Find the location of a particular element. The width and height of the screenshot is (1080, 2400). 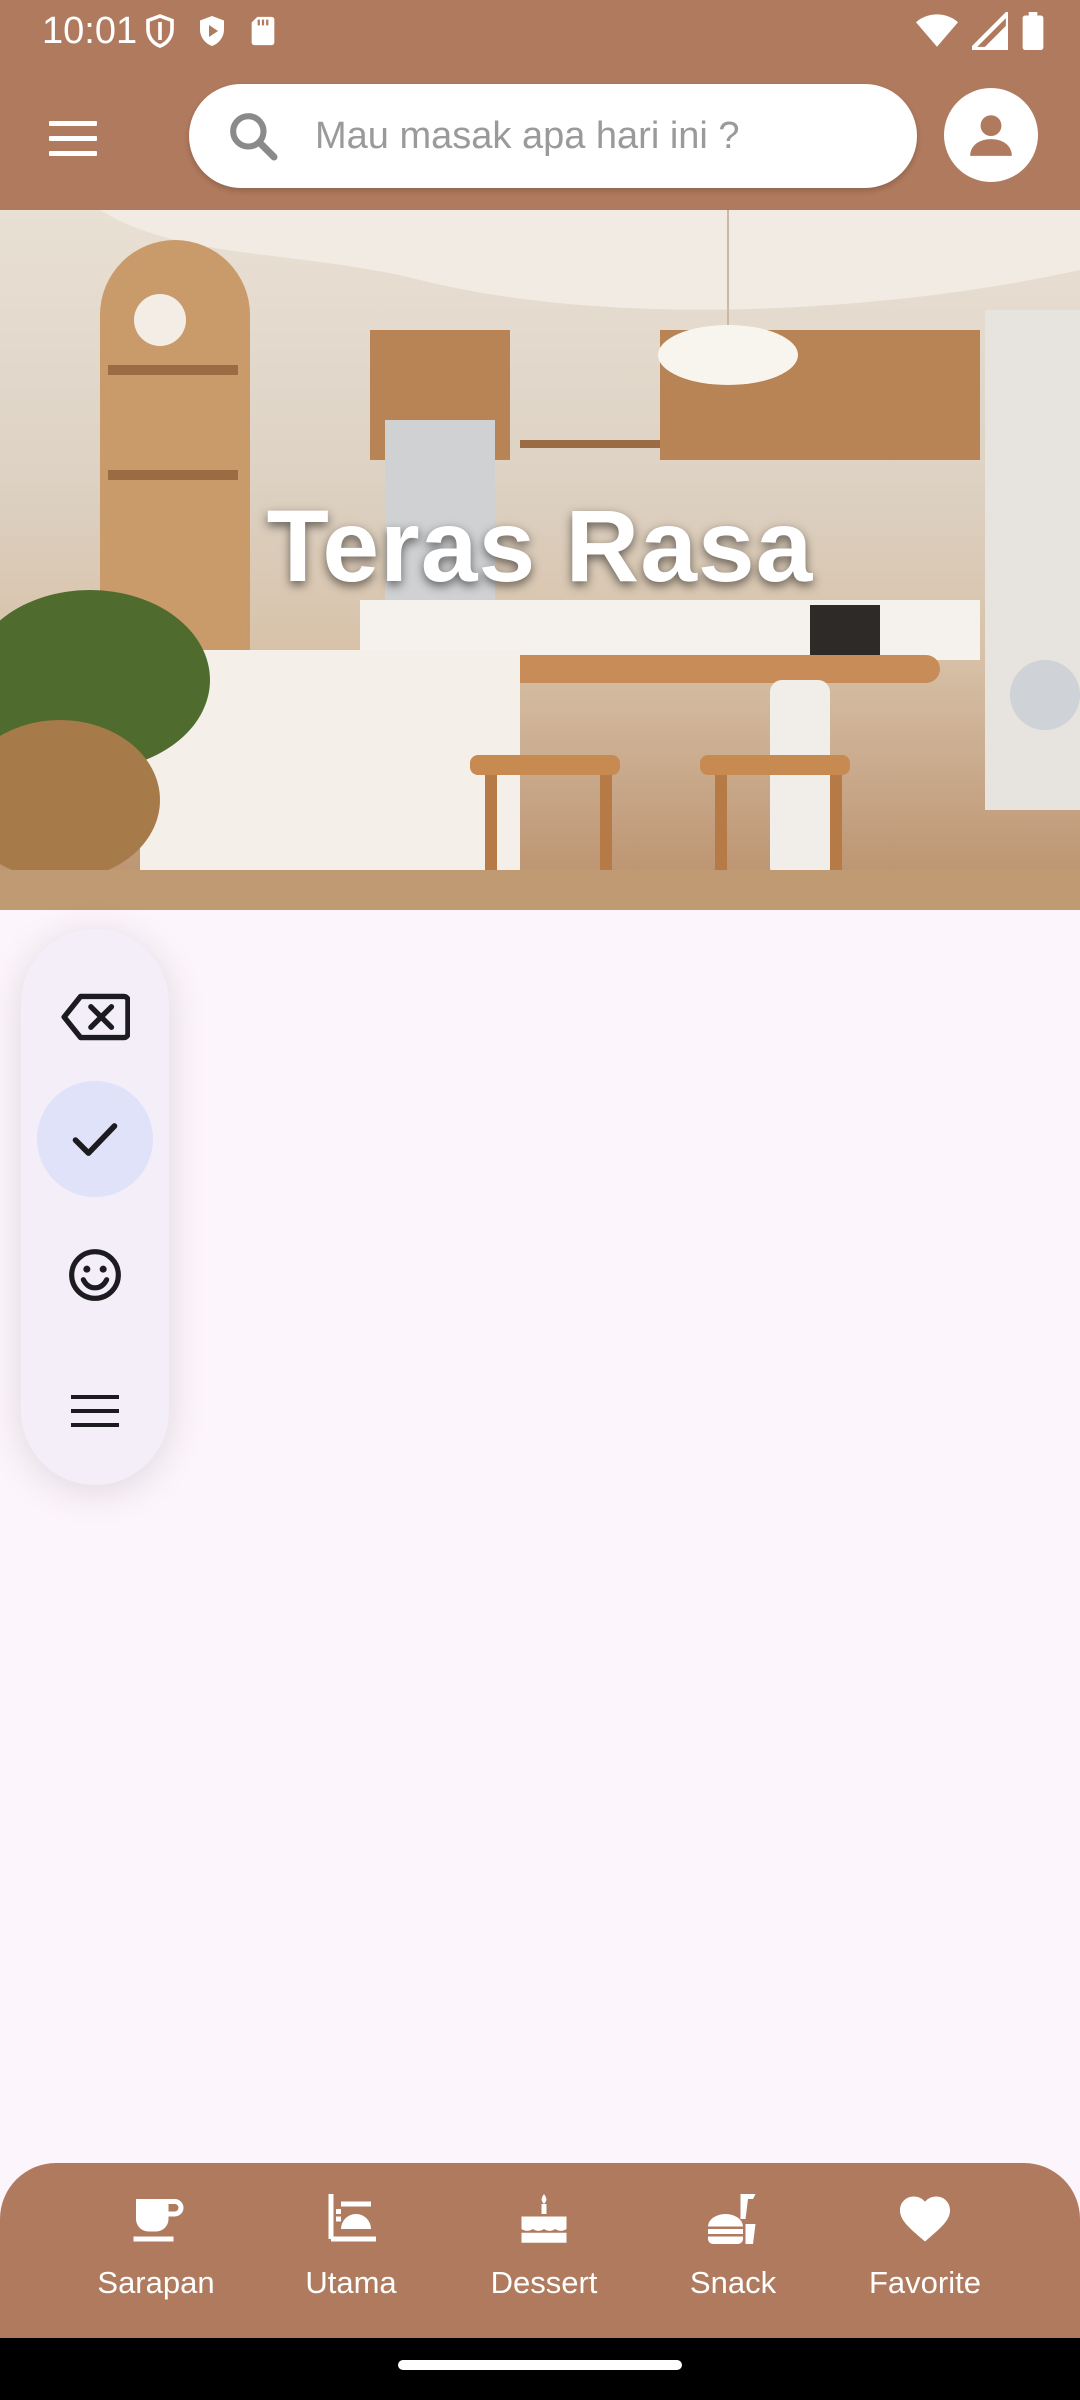

nav-utama: Utama is located at coordinates (351, 2254).